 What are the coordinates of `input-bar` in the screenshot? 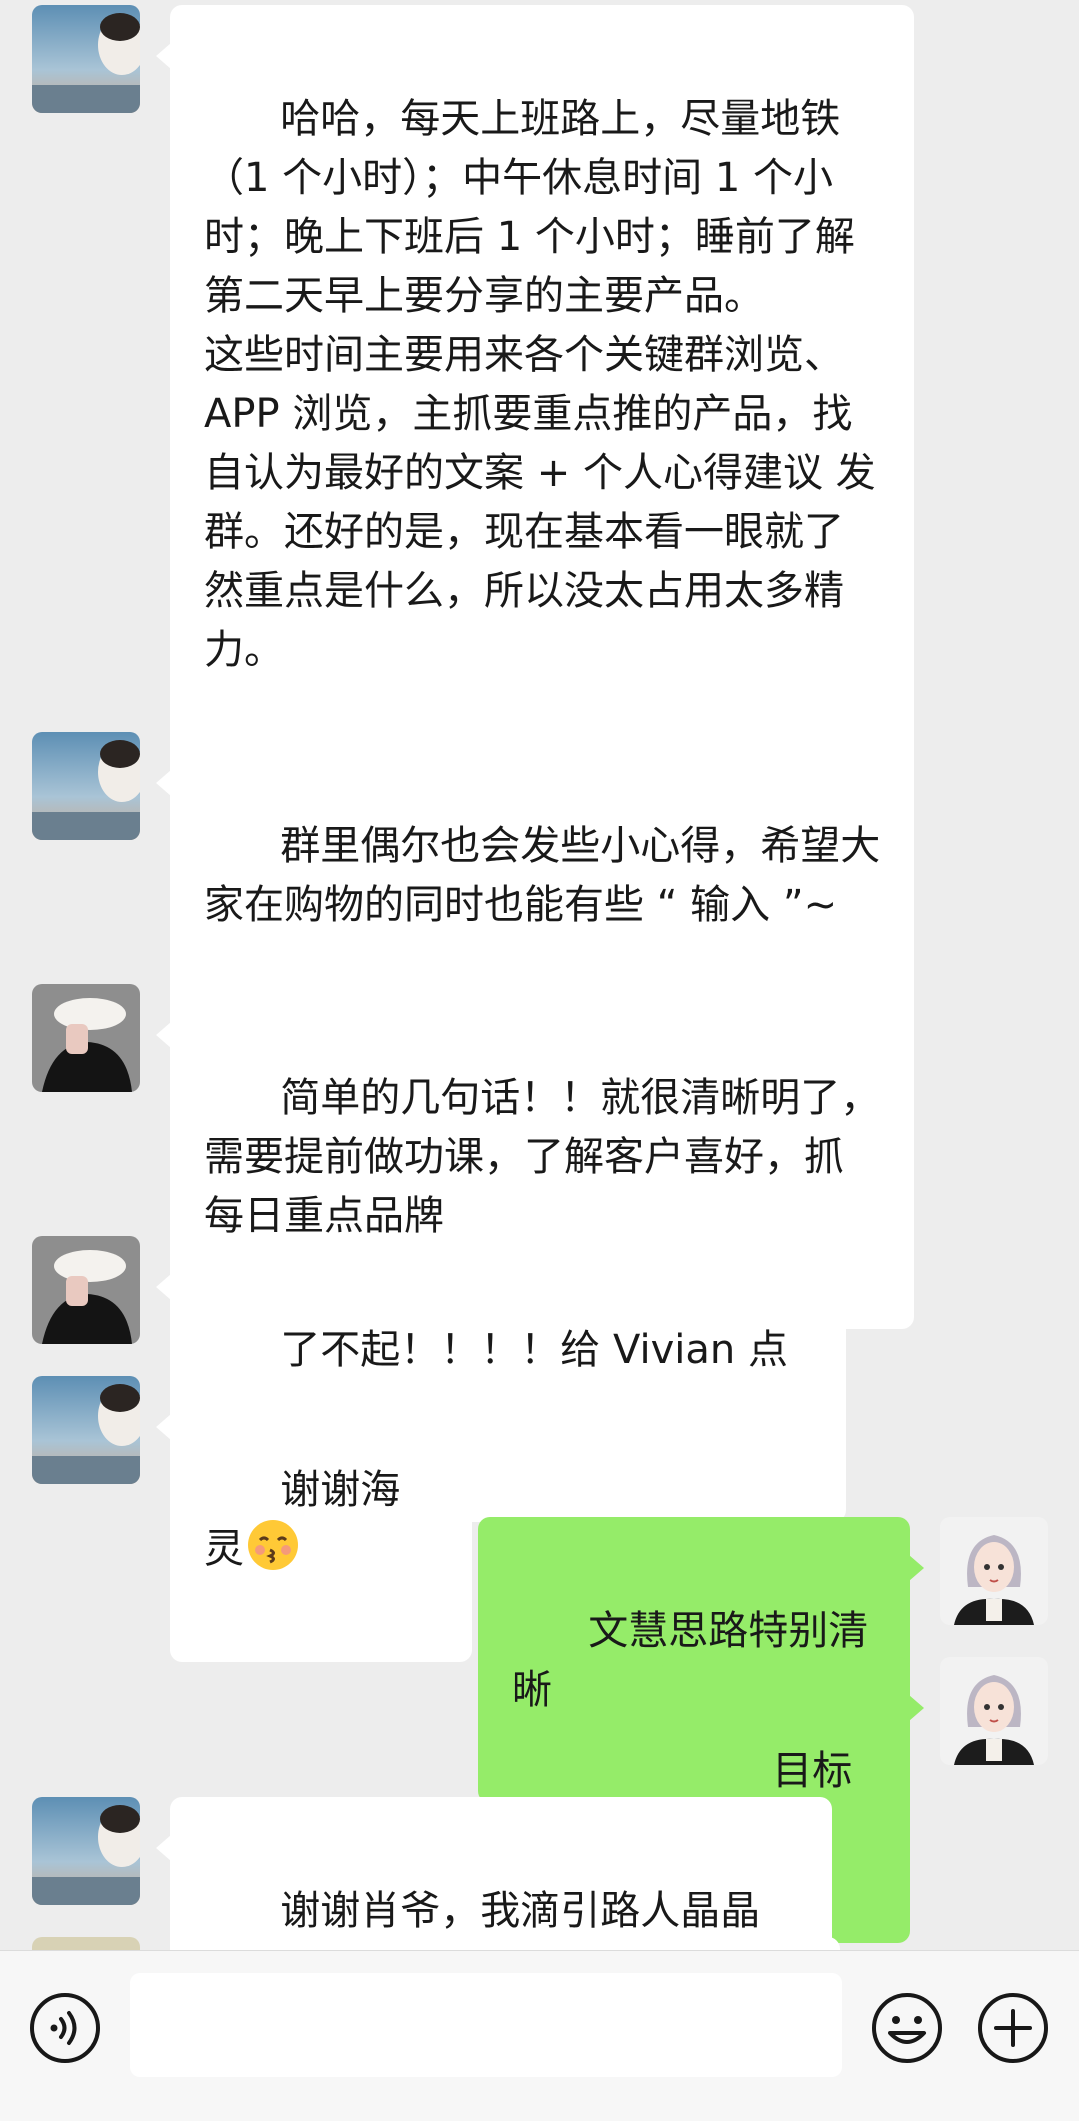 It's located at (539, 2035).